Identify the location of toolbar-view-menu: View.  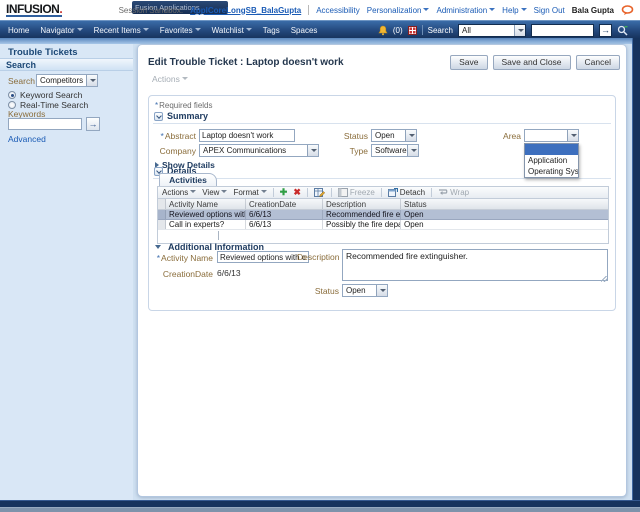
(215, 192).